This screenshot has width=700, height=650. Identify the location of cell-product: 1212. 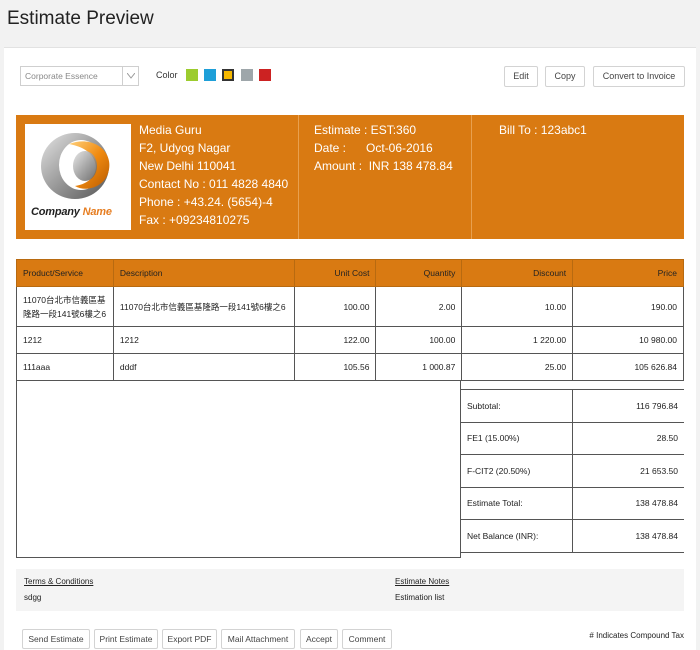
(65, 340).